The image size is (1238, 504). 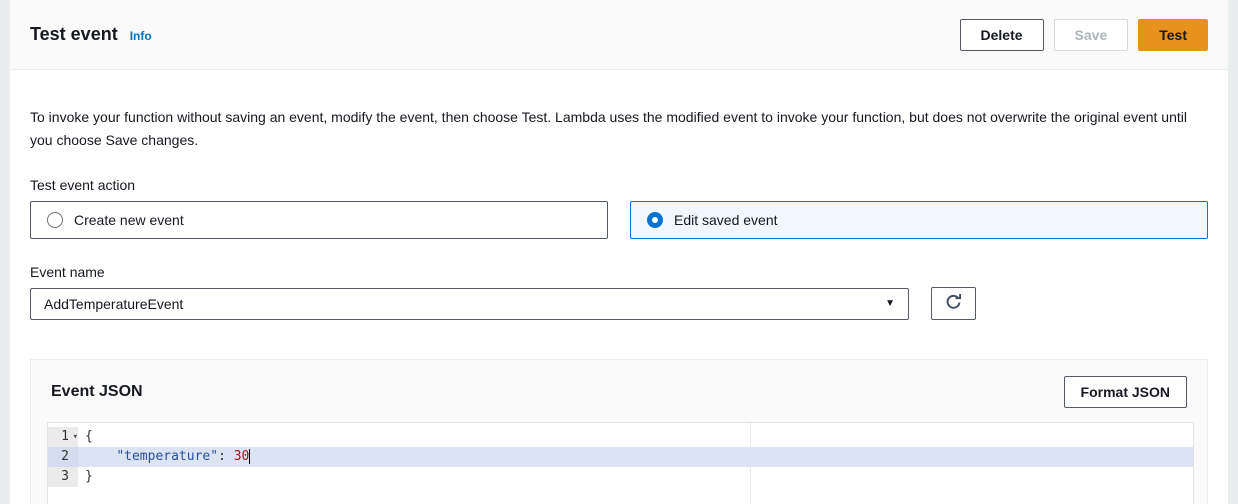 What do you see at coordinates (74, 34) in the screenshot?
I see `page-title: Test event` at bounding box center [74, 34].